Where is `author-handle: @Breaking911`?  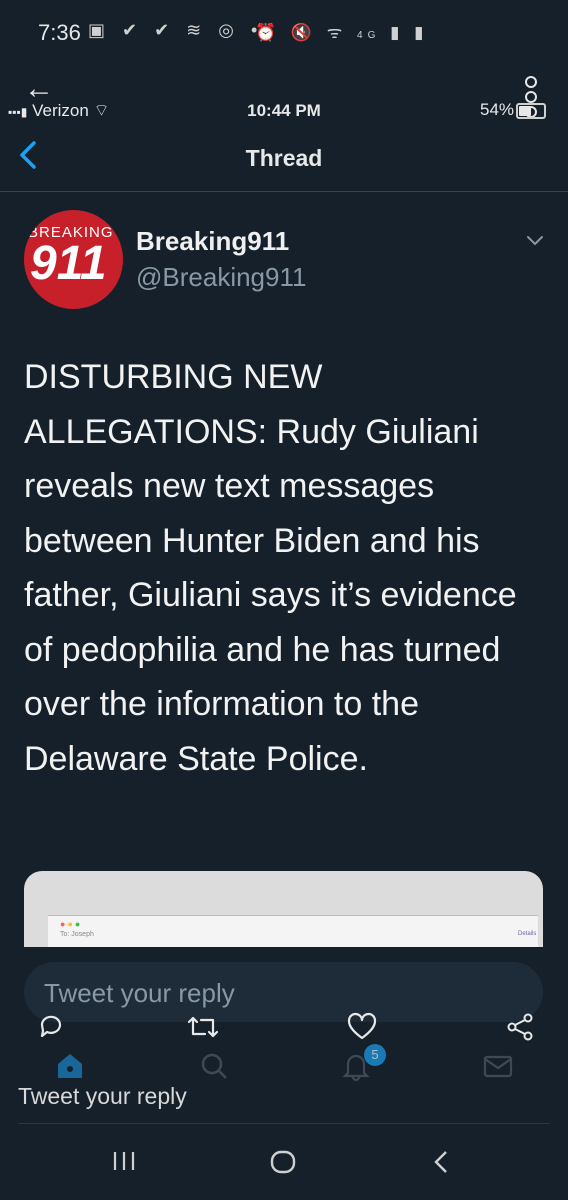 author-handle: @Breaking911 is located at coordinates (221, 277).